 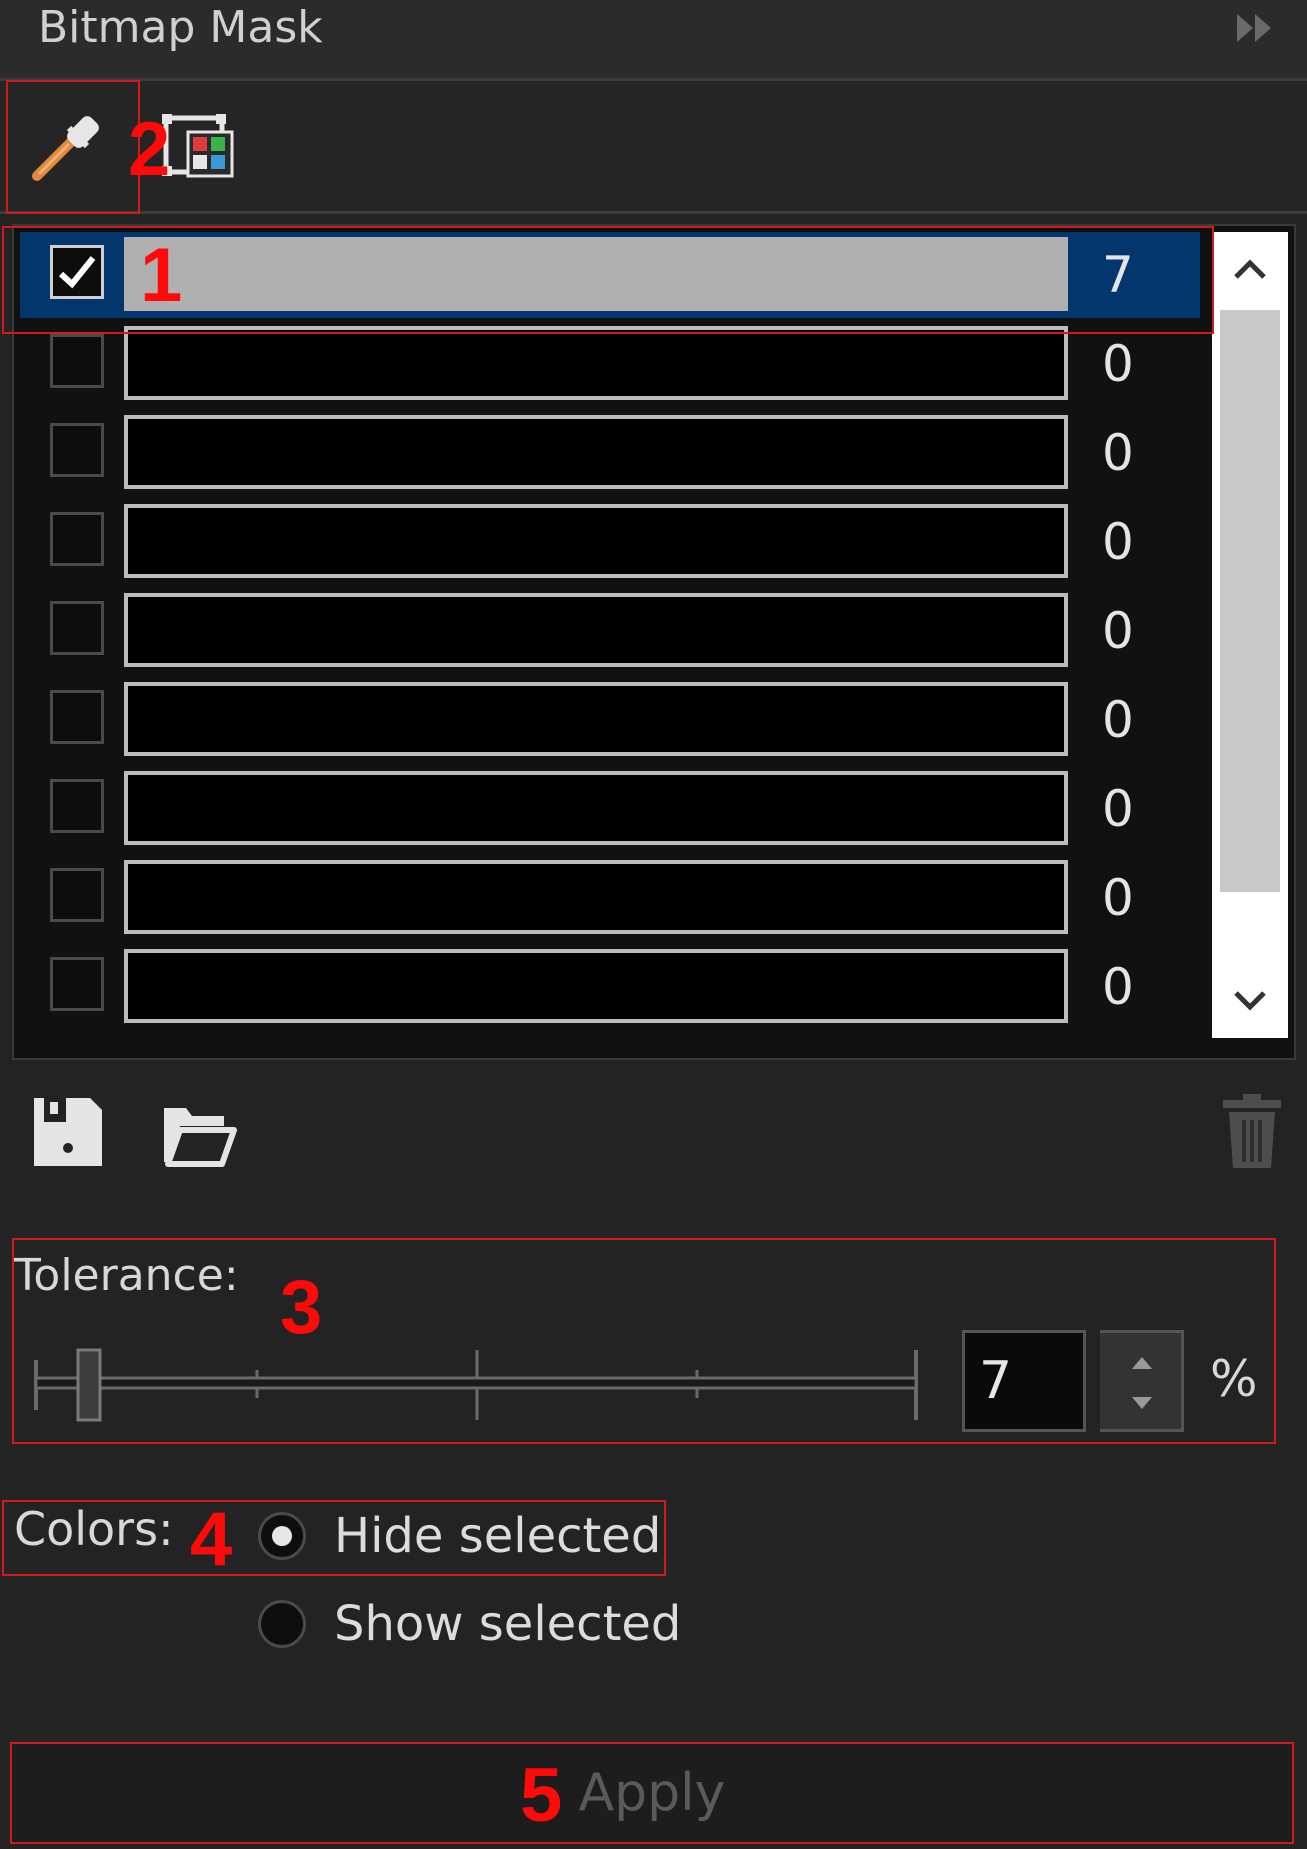 I want to click on folder-open-icon, so click(x=200, y=1137).